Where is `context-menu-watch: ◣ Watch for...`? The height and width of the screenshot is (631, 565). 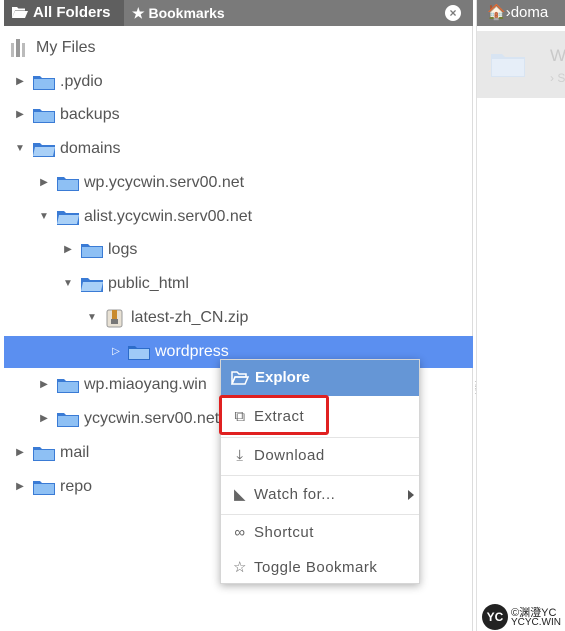 context-menu-watch: ◣ Watch for... is located at coordinates (320, 495).